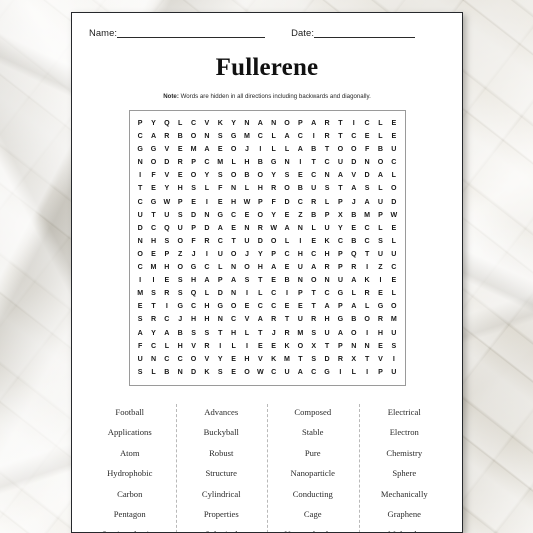 The image size is (533, 533). What do you see at coordinates (313, 432) in the screenshot?
I see `word-list-item: Stable` at bounding box center [313, 432].